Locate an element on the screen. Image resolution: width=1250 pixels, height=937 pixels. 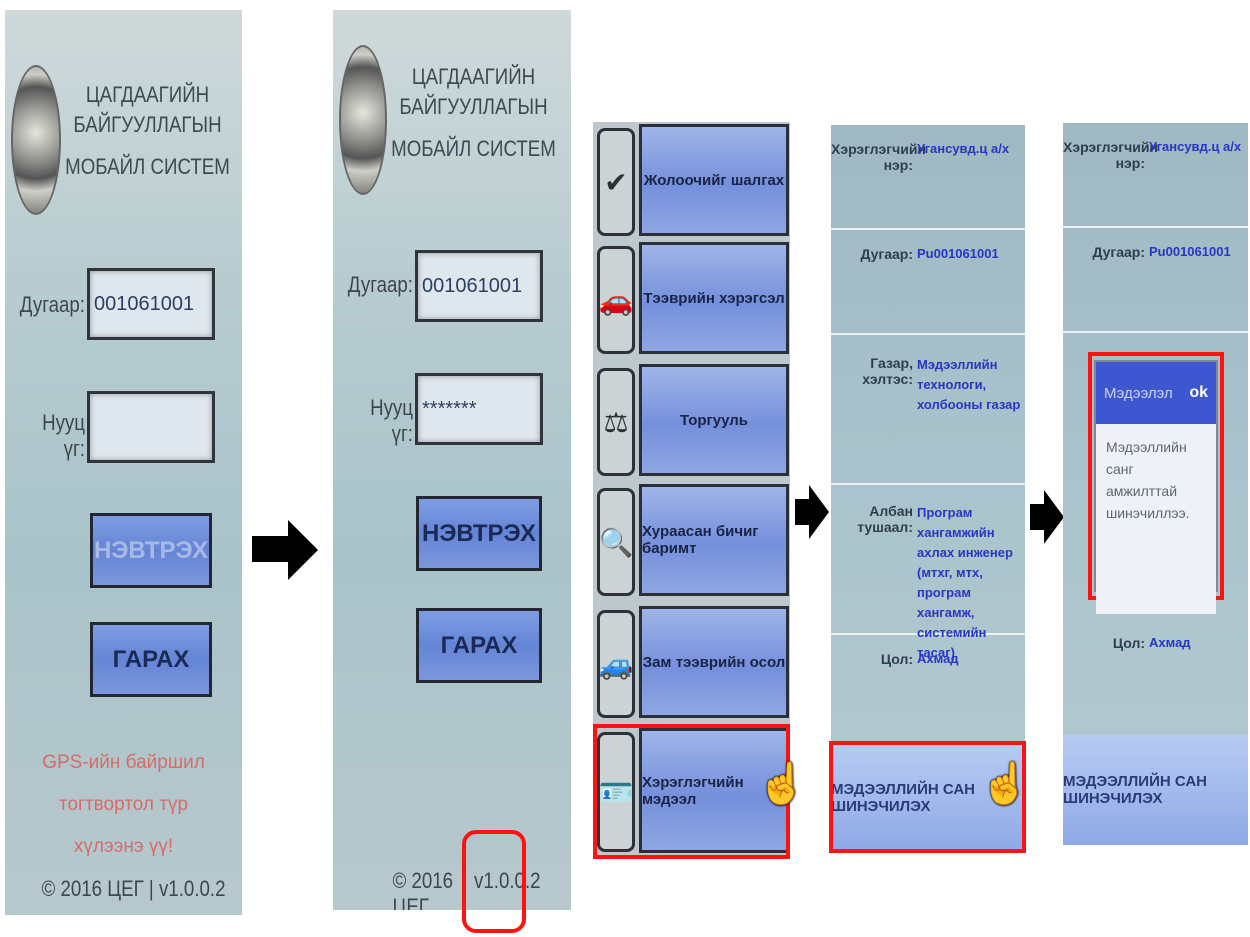
crash-icon: 🚙 is located at coordinates (616, 664).